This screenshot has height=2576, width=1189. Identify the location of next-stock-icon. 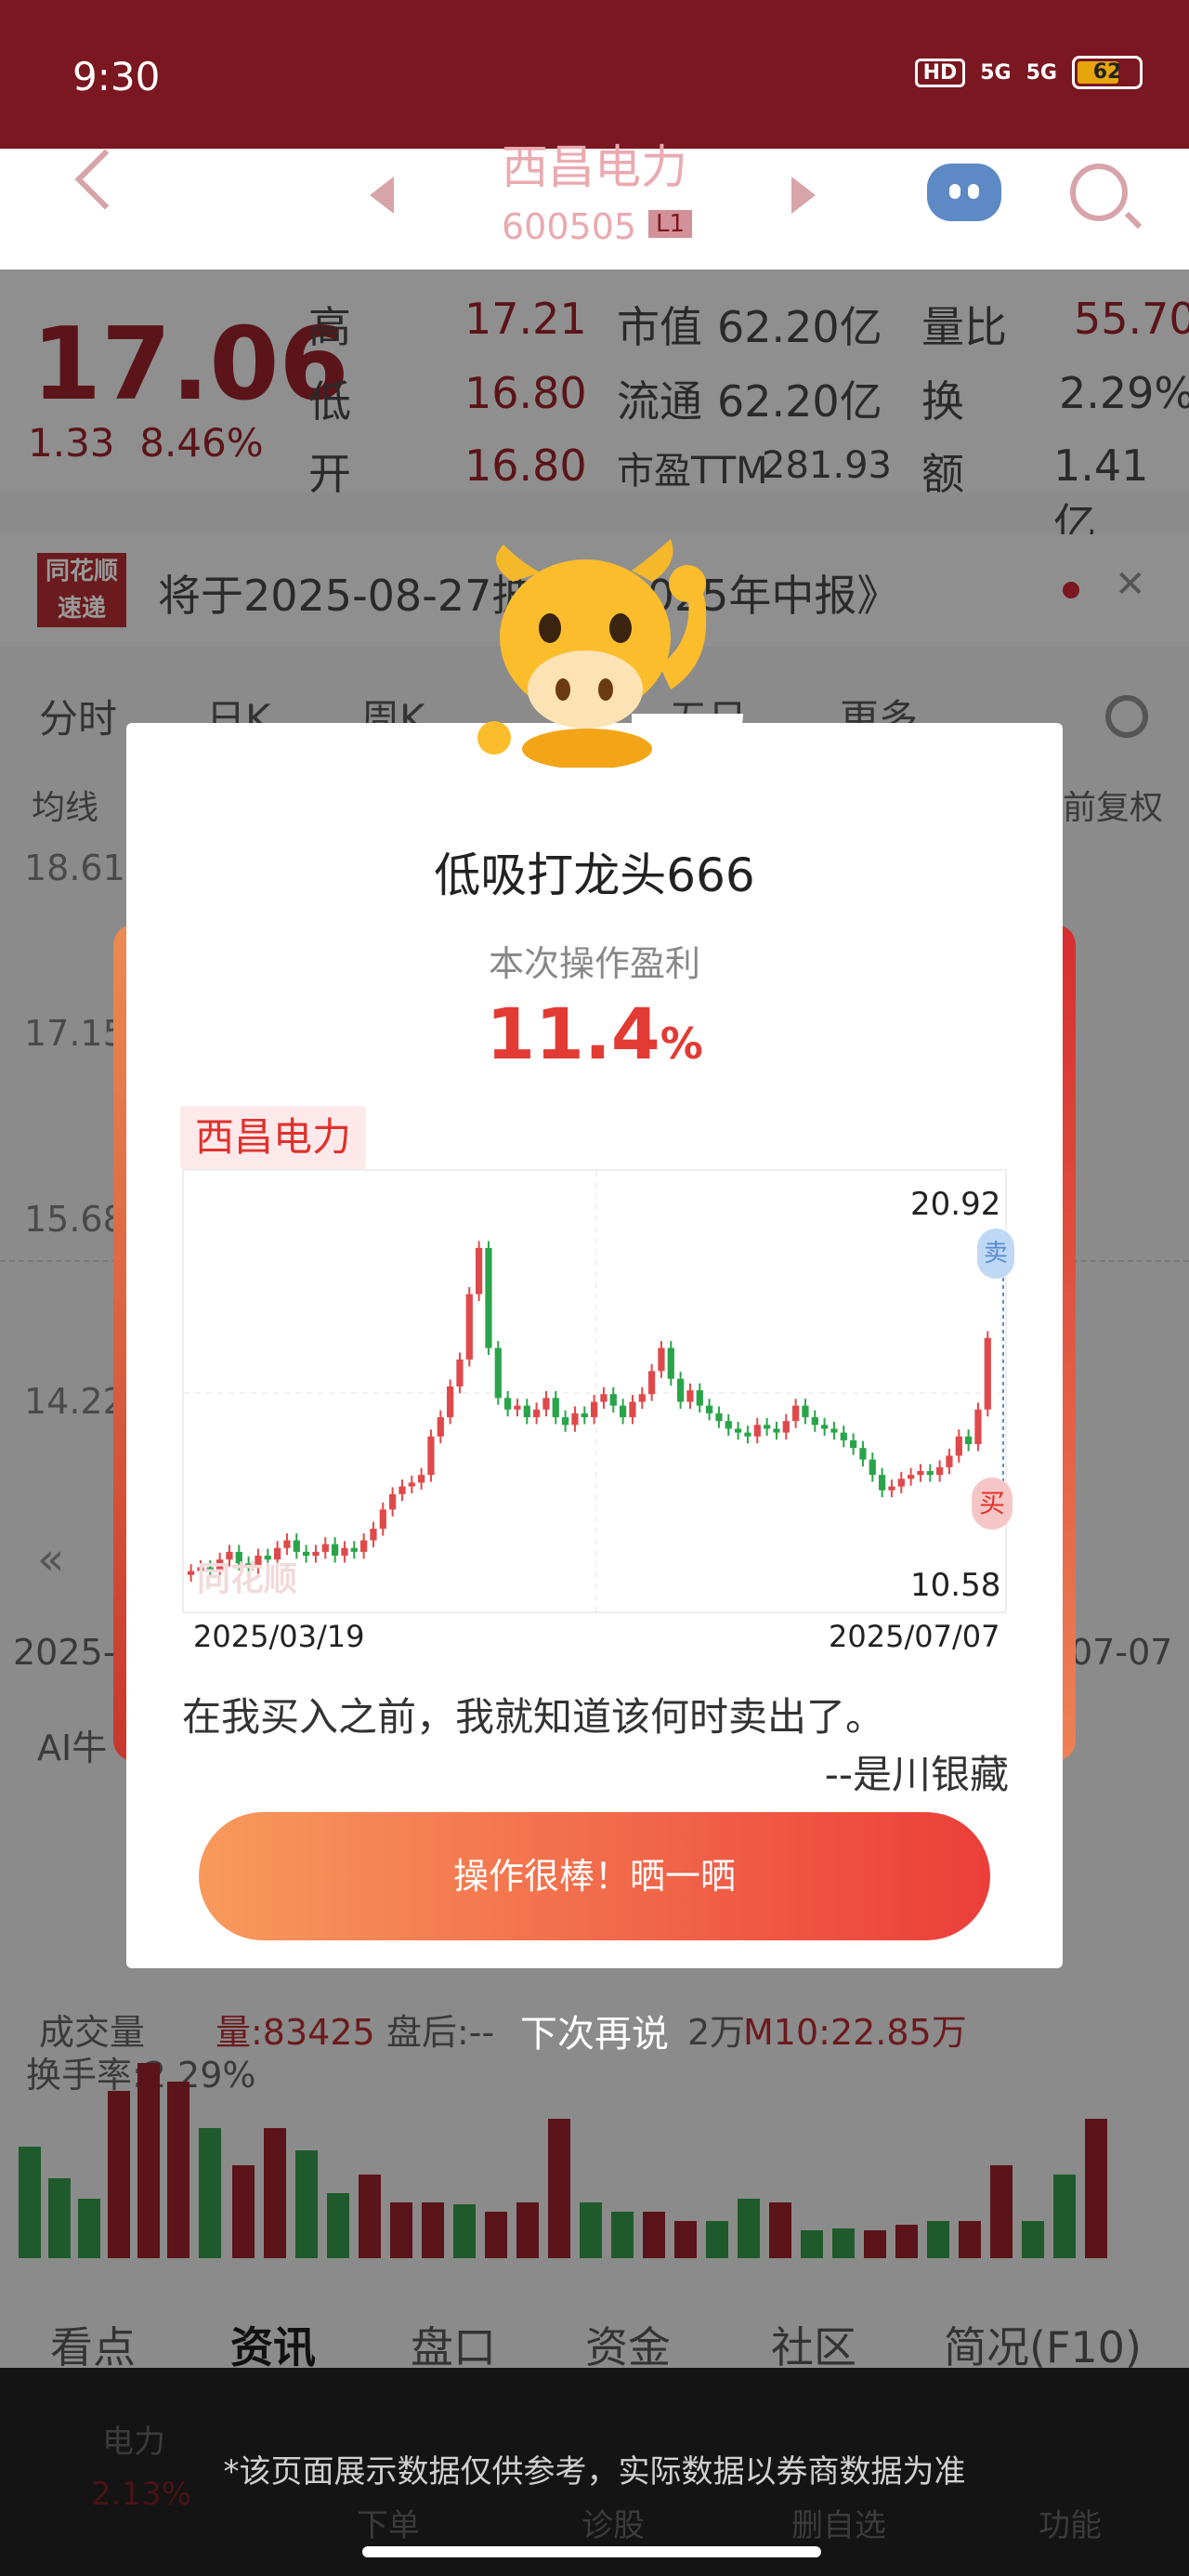
(803, 195).